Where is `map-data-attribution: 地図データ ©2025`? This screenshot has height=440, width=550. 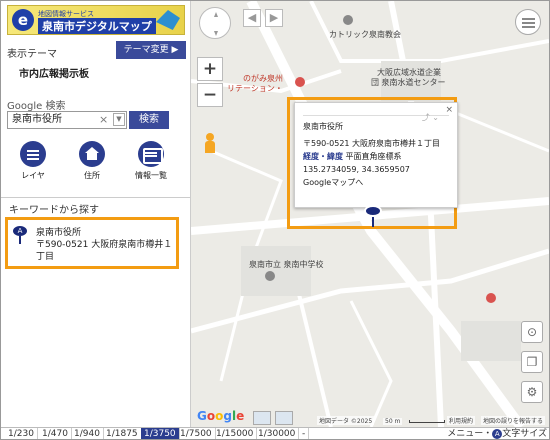
map-data-attribution: 地図データ ©2025 is located at coordinates (346, 420).